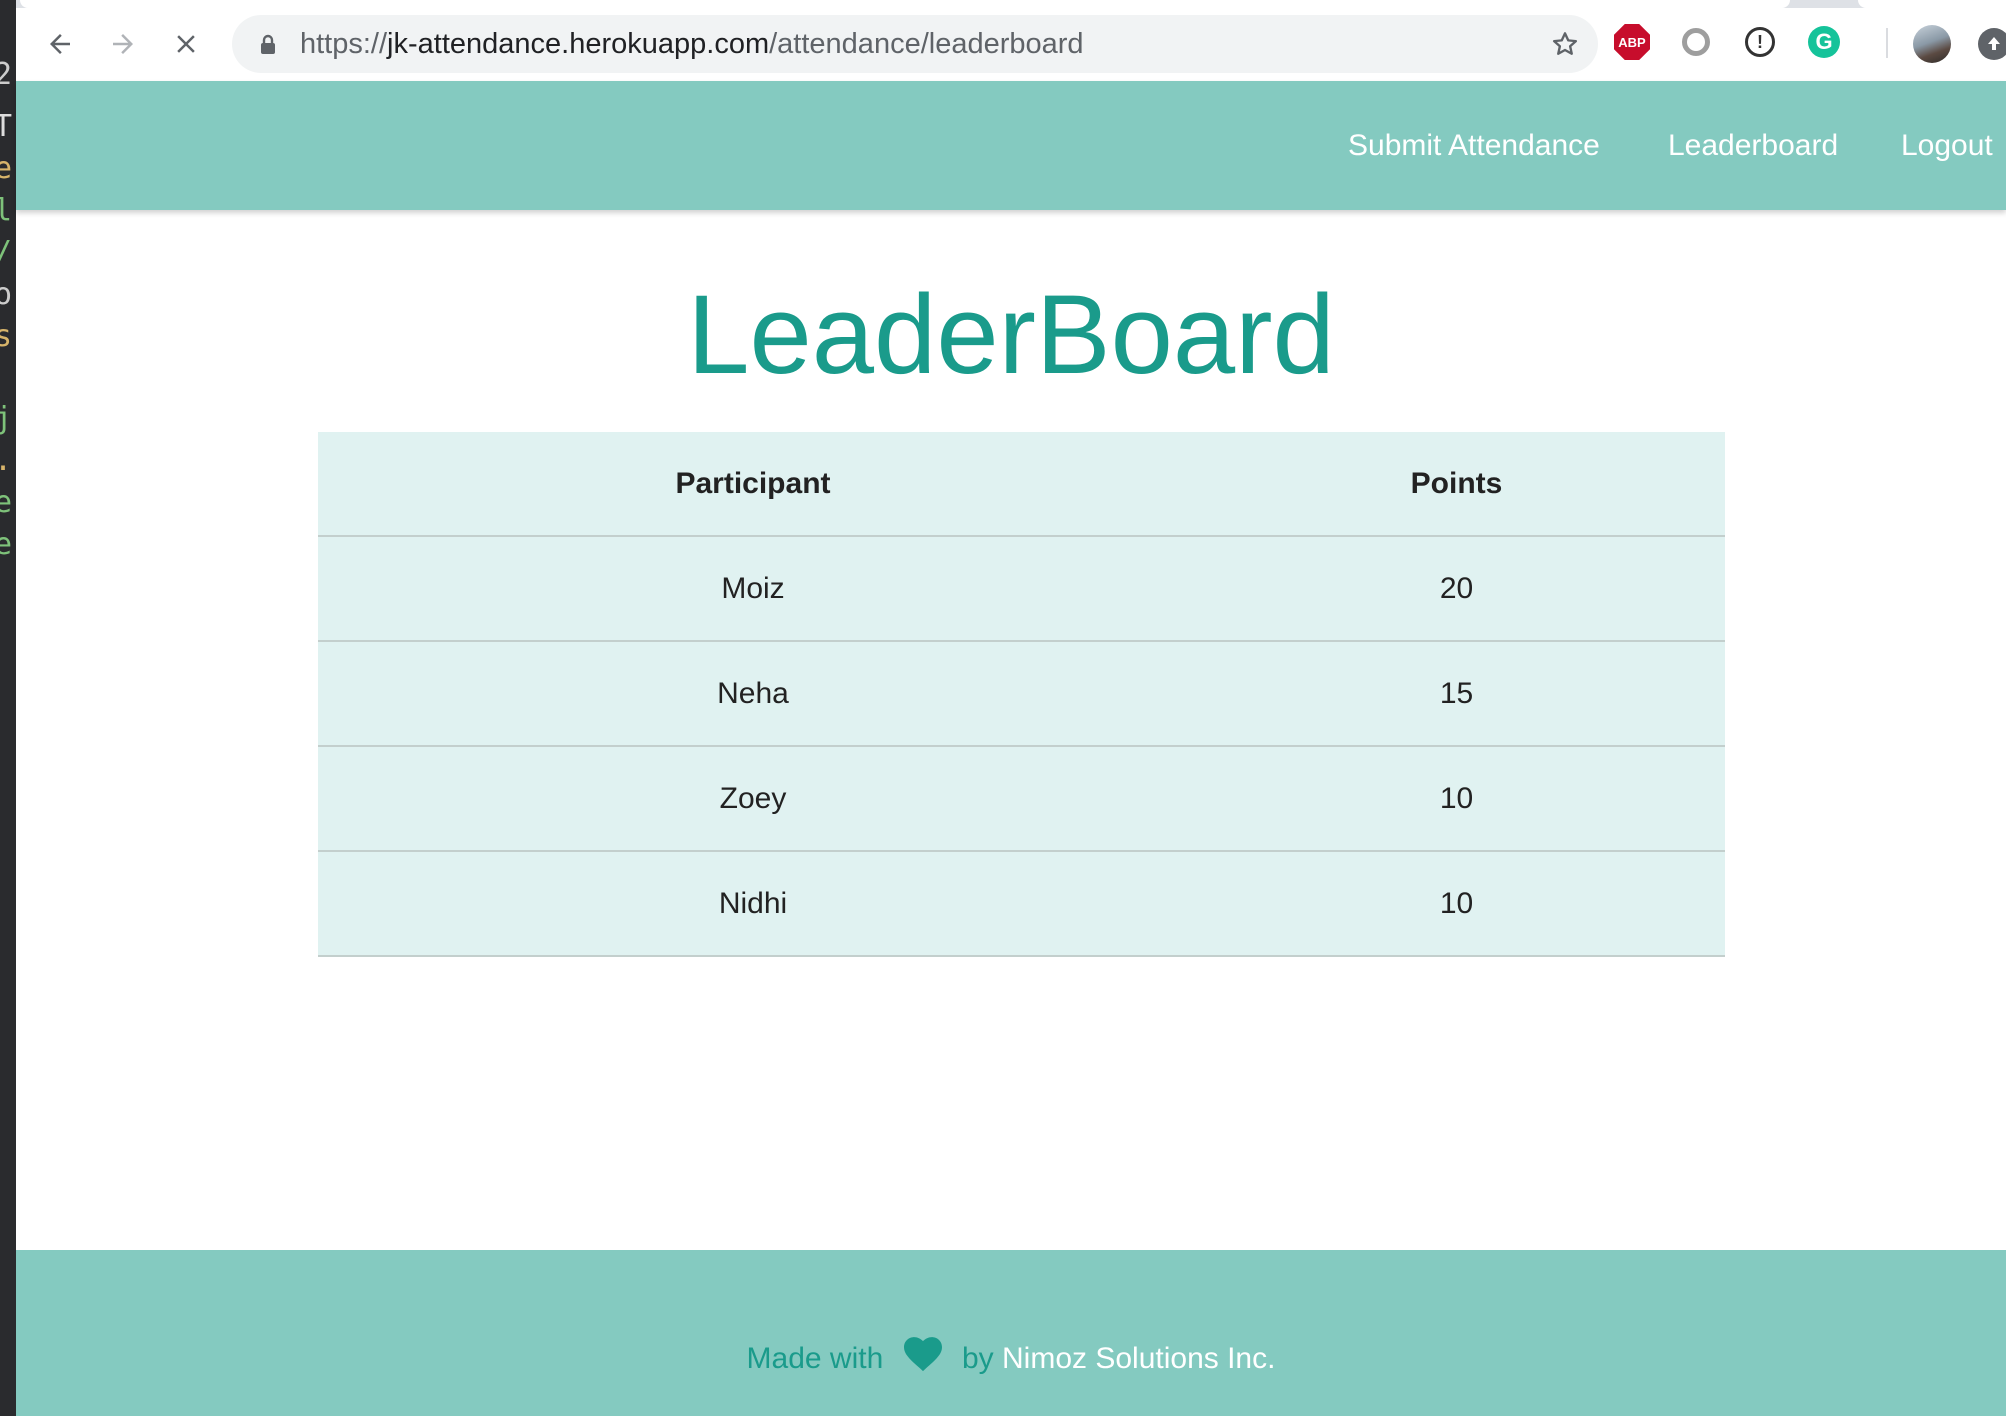 The width and height of the screenshot is (2006, 1416). I want to click on grammarly-extension-icon: G, so click(1824, 42).